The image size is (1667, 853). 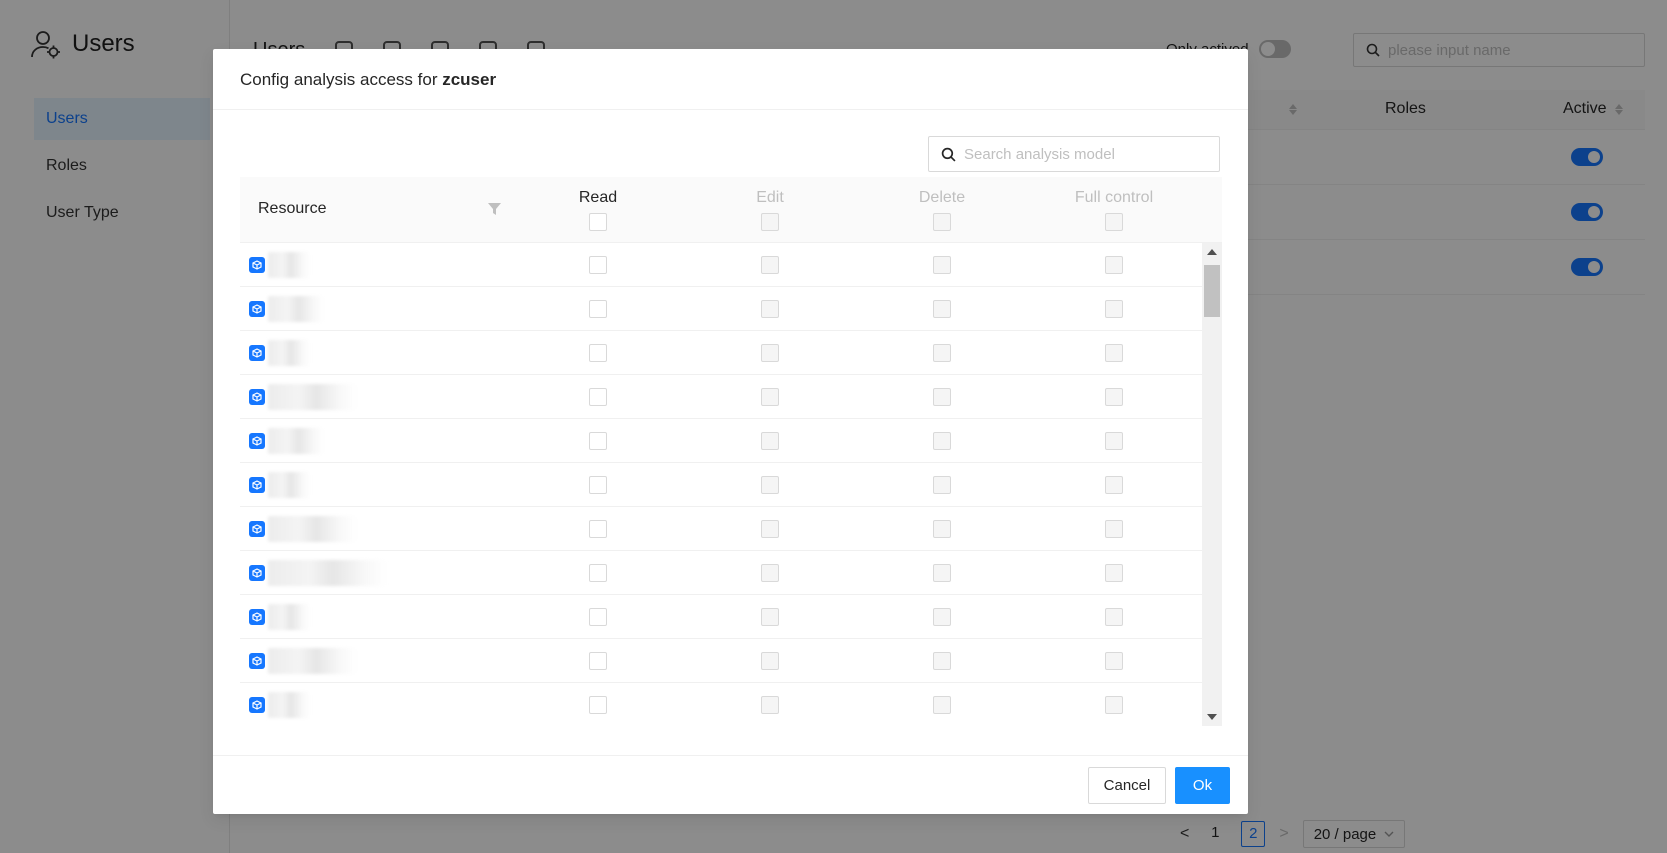 I want to click on table-scrollbar, so click(x=1212, y=484).